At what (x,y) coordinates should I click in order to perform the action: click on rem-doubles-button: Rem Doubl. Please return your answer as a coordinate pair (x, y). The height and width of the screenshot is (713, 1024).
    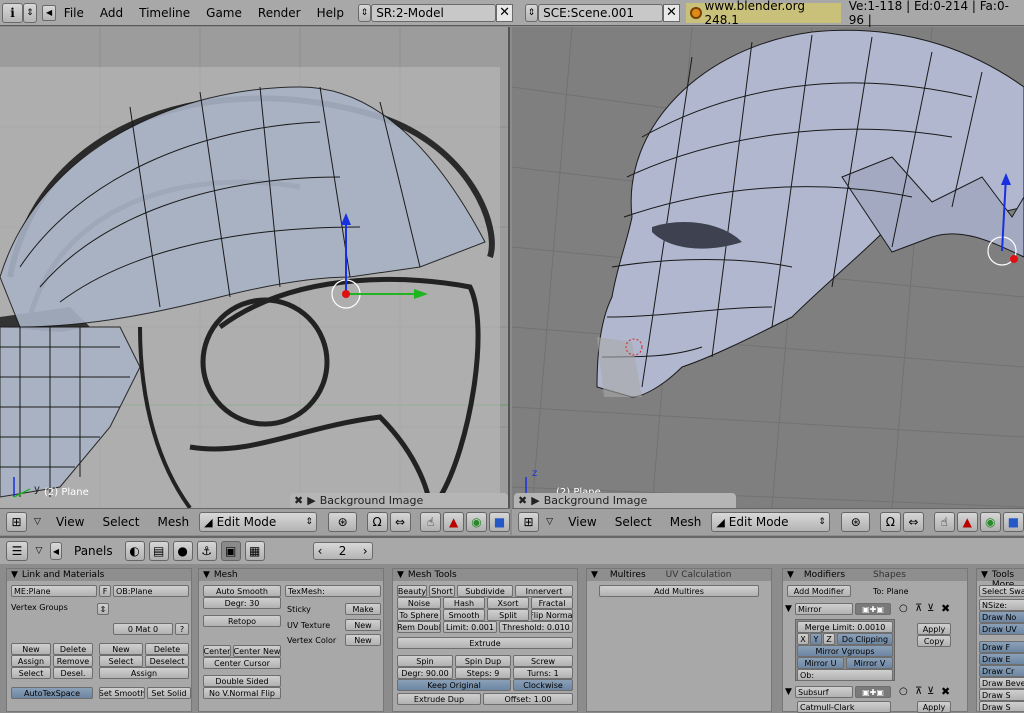
    Looking at the image, I should click on (419, 627).